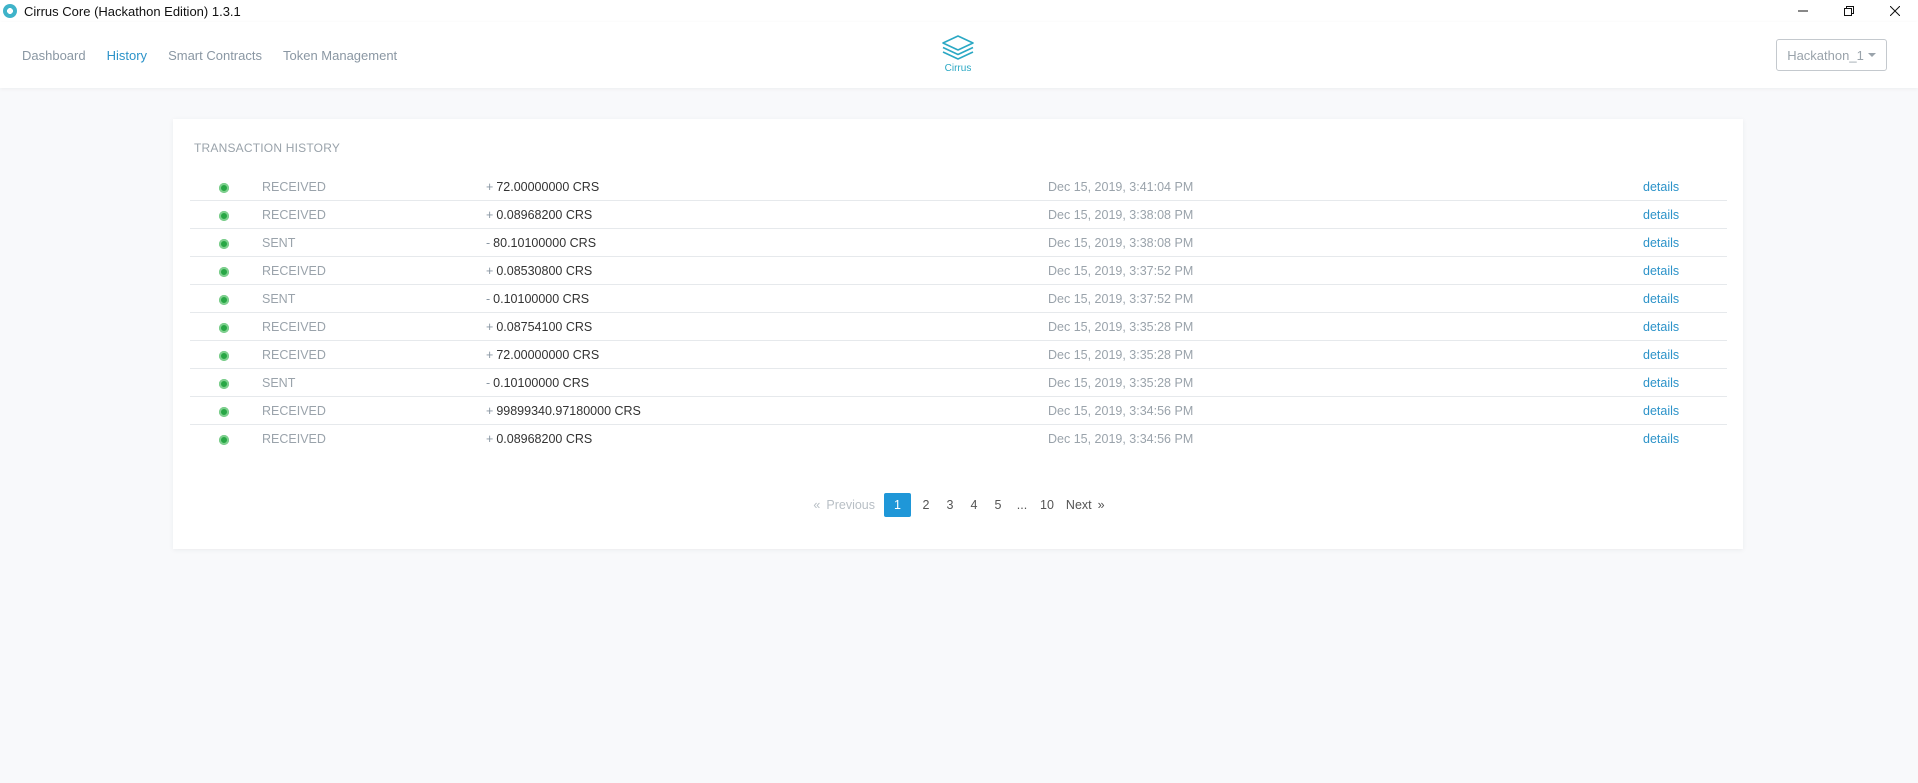 The width and height of the screenshot is (1918, 783). I want to click on tx-amount: +0.08530800 CRS, so click(539, 271).